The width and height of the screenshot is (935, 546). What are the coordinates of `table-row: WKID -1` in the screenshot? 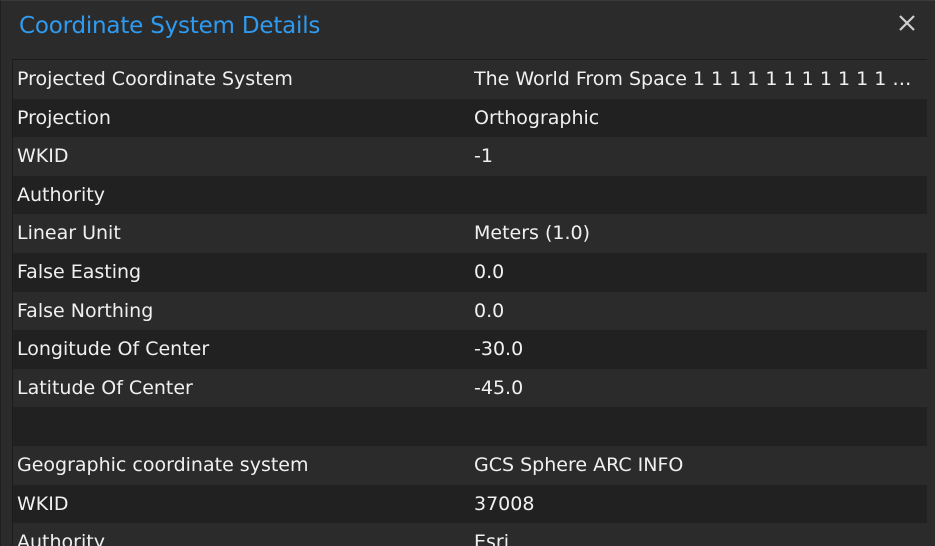 It's located at (471, 156).